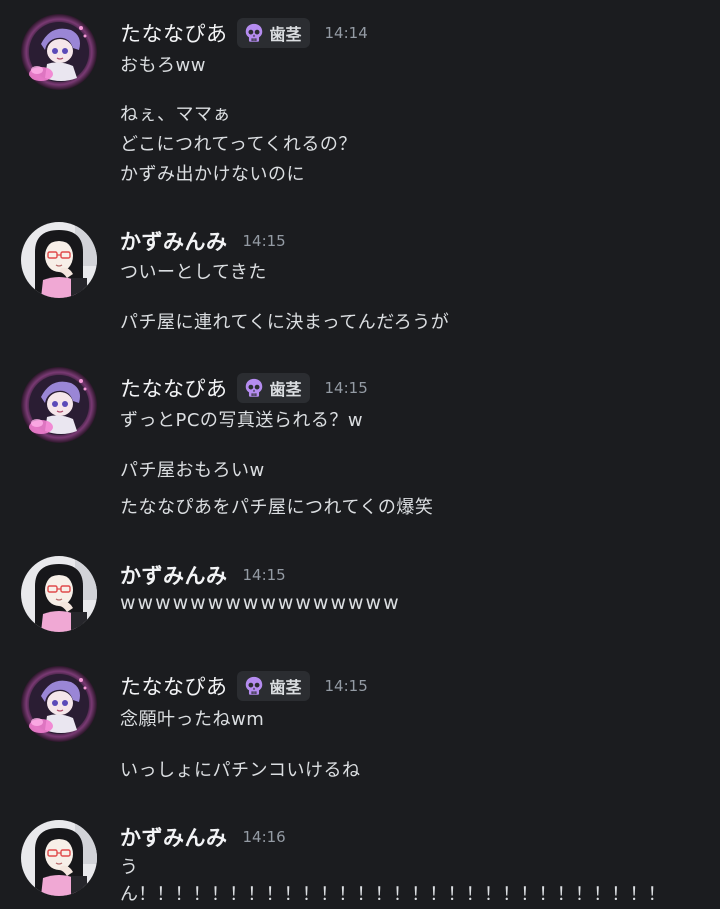 The width and height of the screenshot is (720, 909). What do you see at coordinates (346, 33) in the screenshot?
I see `timestamp: 14:14` at bounding box center [346, 33].